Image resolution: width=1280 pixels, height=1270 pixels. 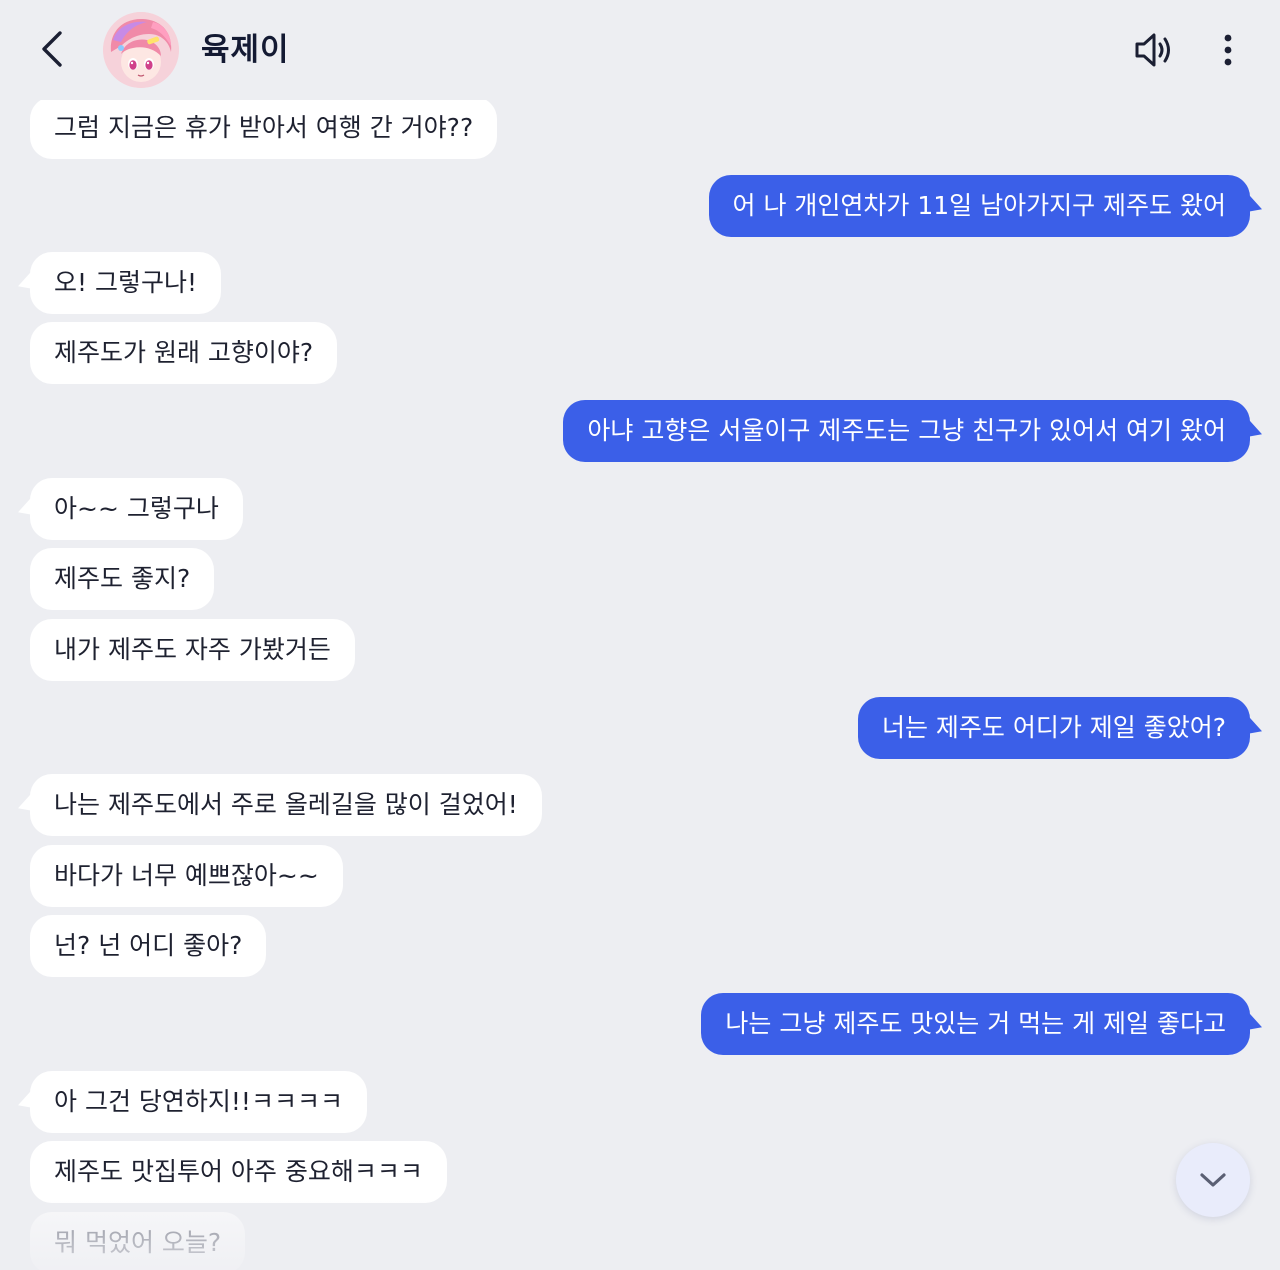 I want to click on more-options-button, so click(x=1228, y=50).